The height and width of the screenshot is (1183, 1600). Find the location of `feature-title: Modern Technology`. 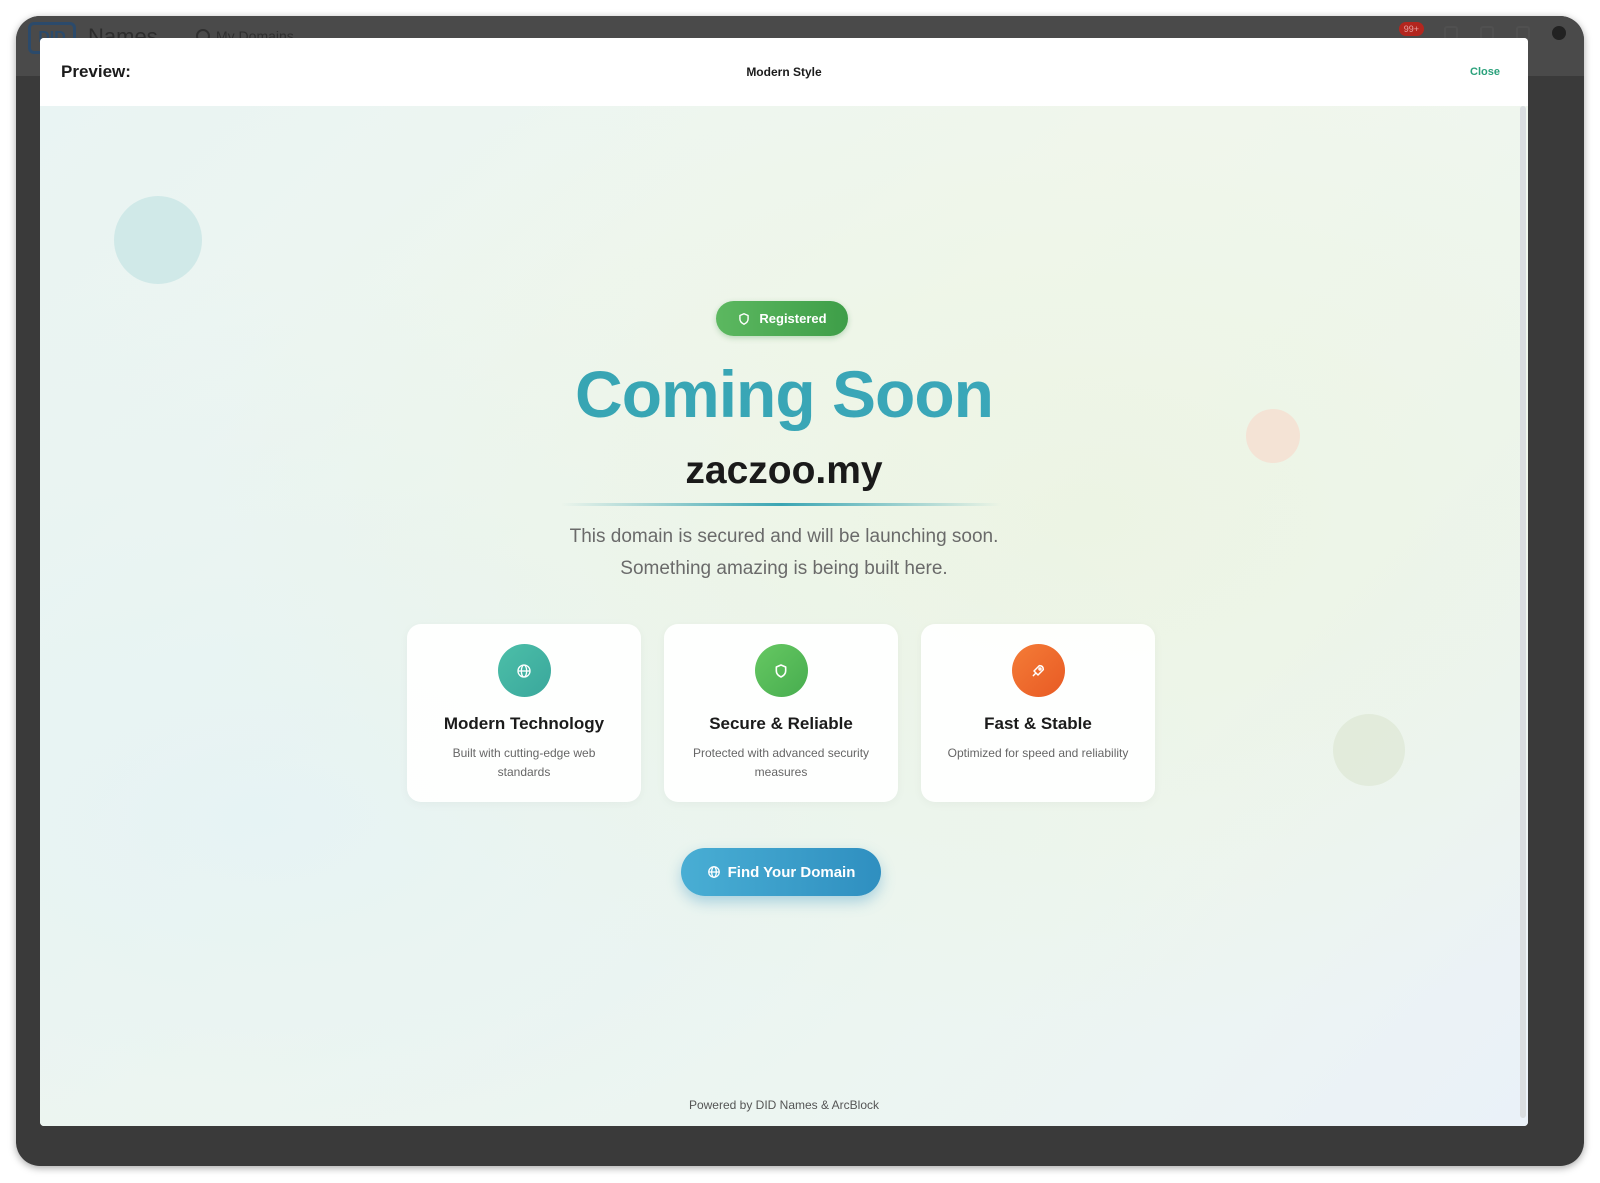

feature-title: Modern Technology is located at coordinates (524, 723).